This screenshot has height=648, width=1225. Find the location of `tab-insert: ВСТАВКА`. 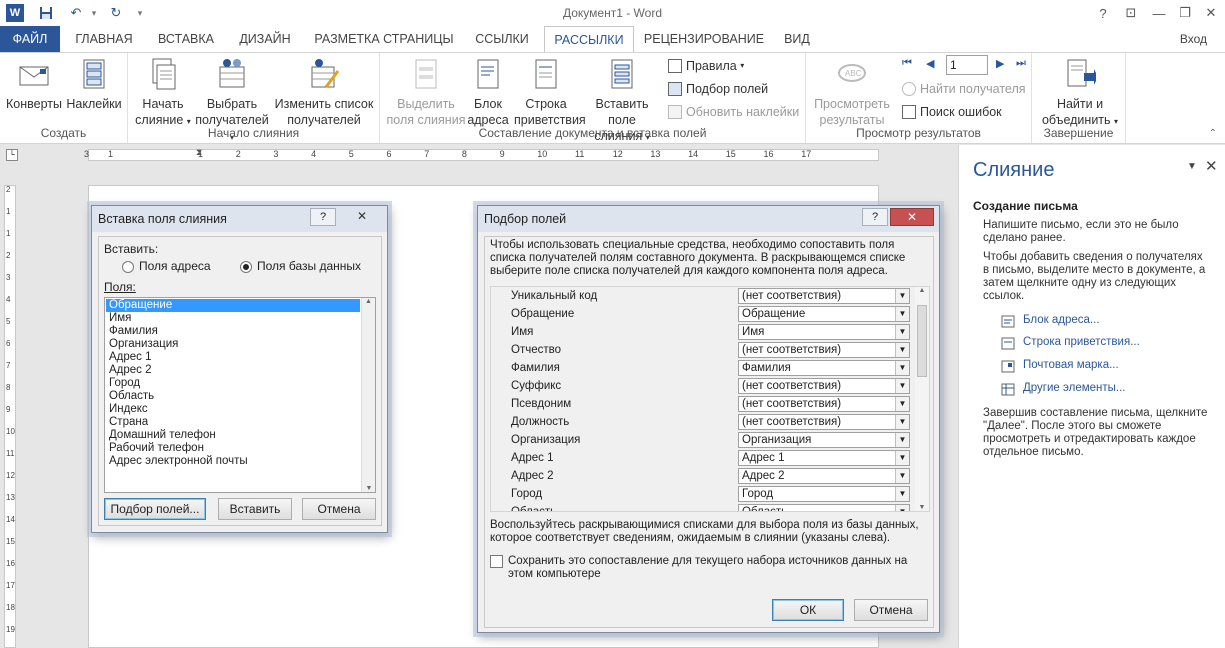

tab-insert: ВСТАВКА is located at coordinates (186, 39).